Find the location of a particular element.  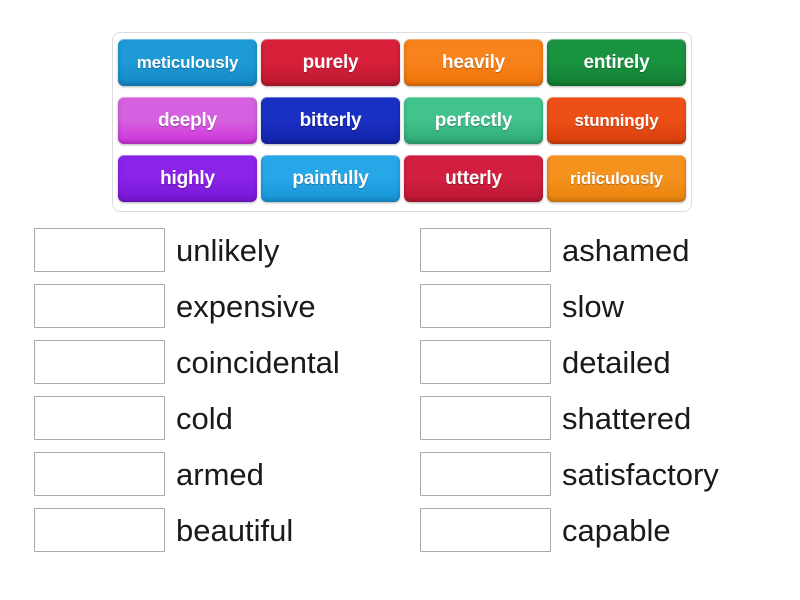

answer-word: cold is located at coordinates (204, 418).